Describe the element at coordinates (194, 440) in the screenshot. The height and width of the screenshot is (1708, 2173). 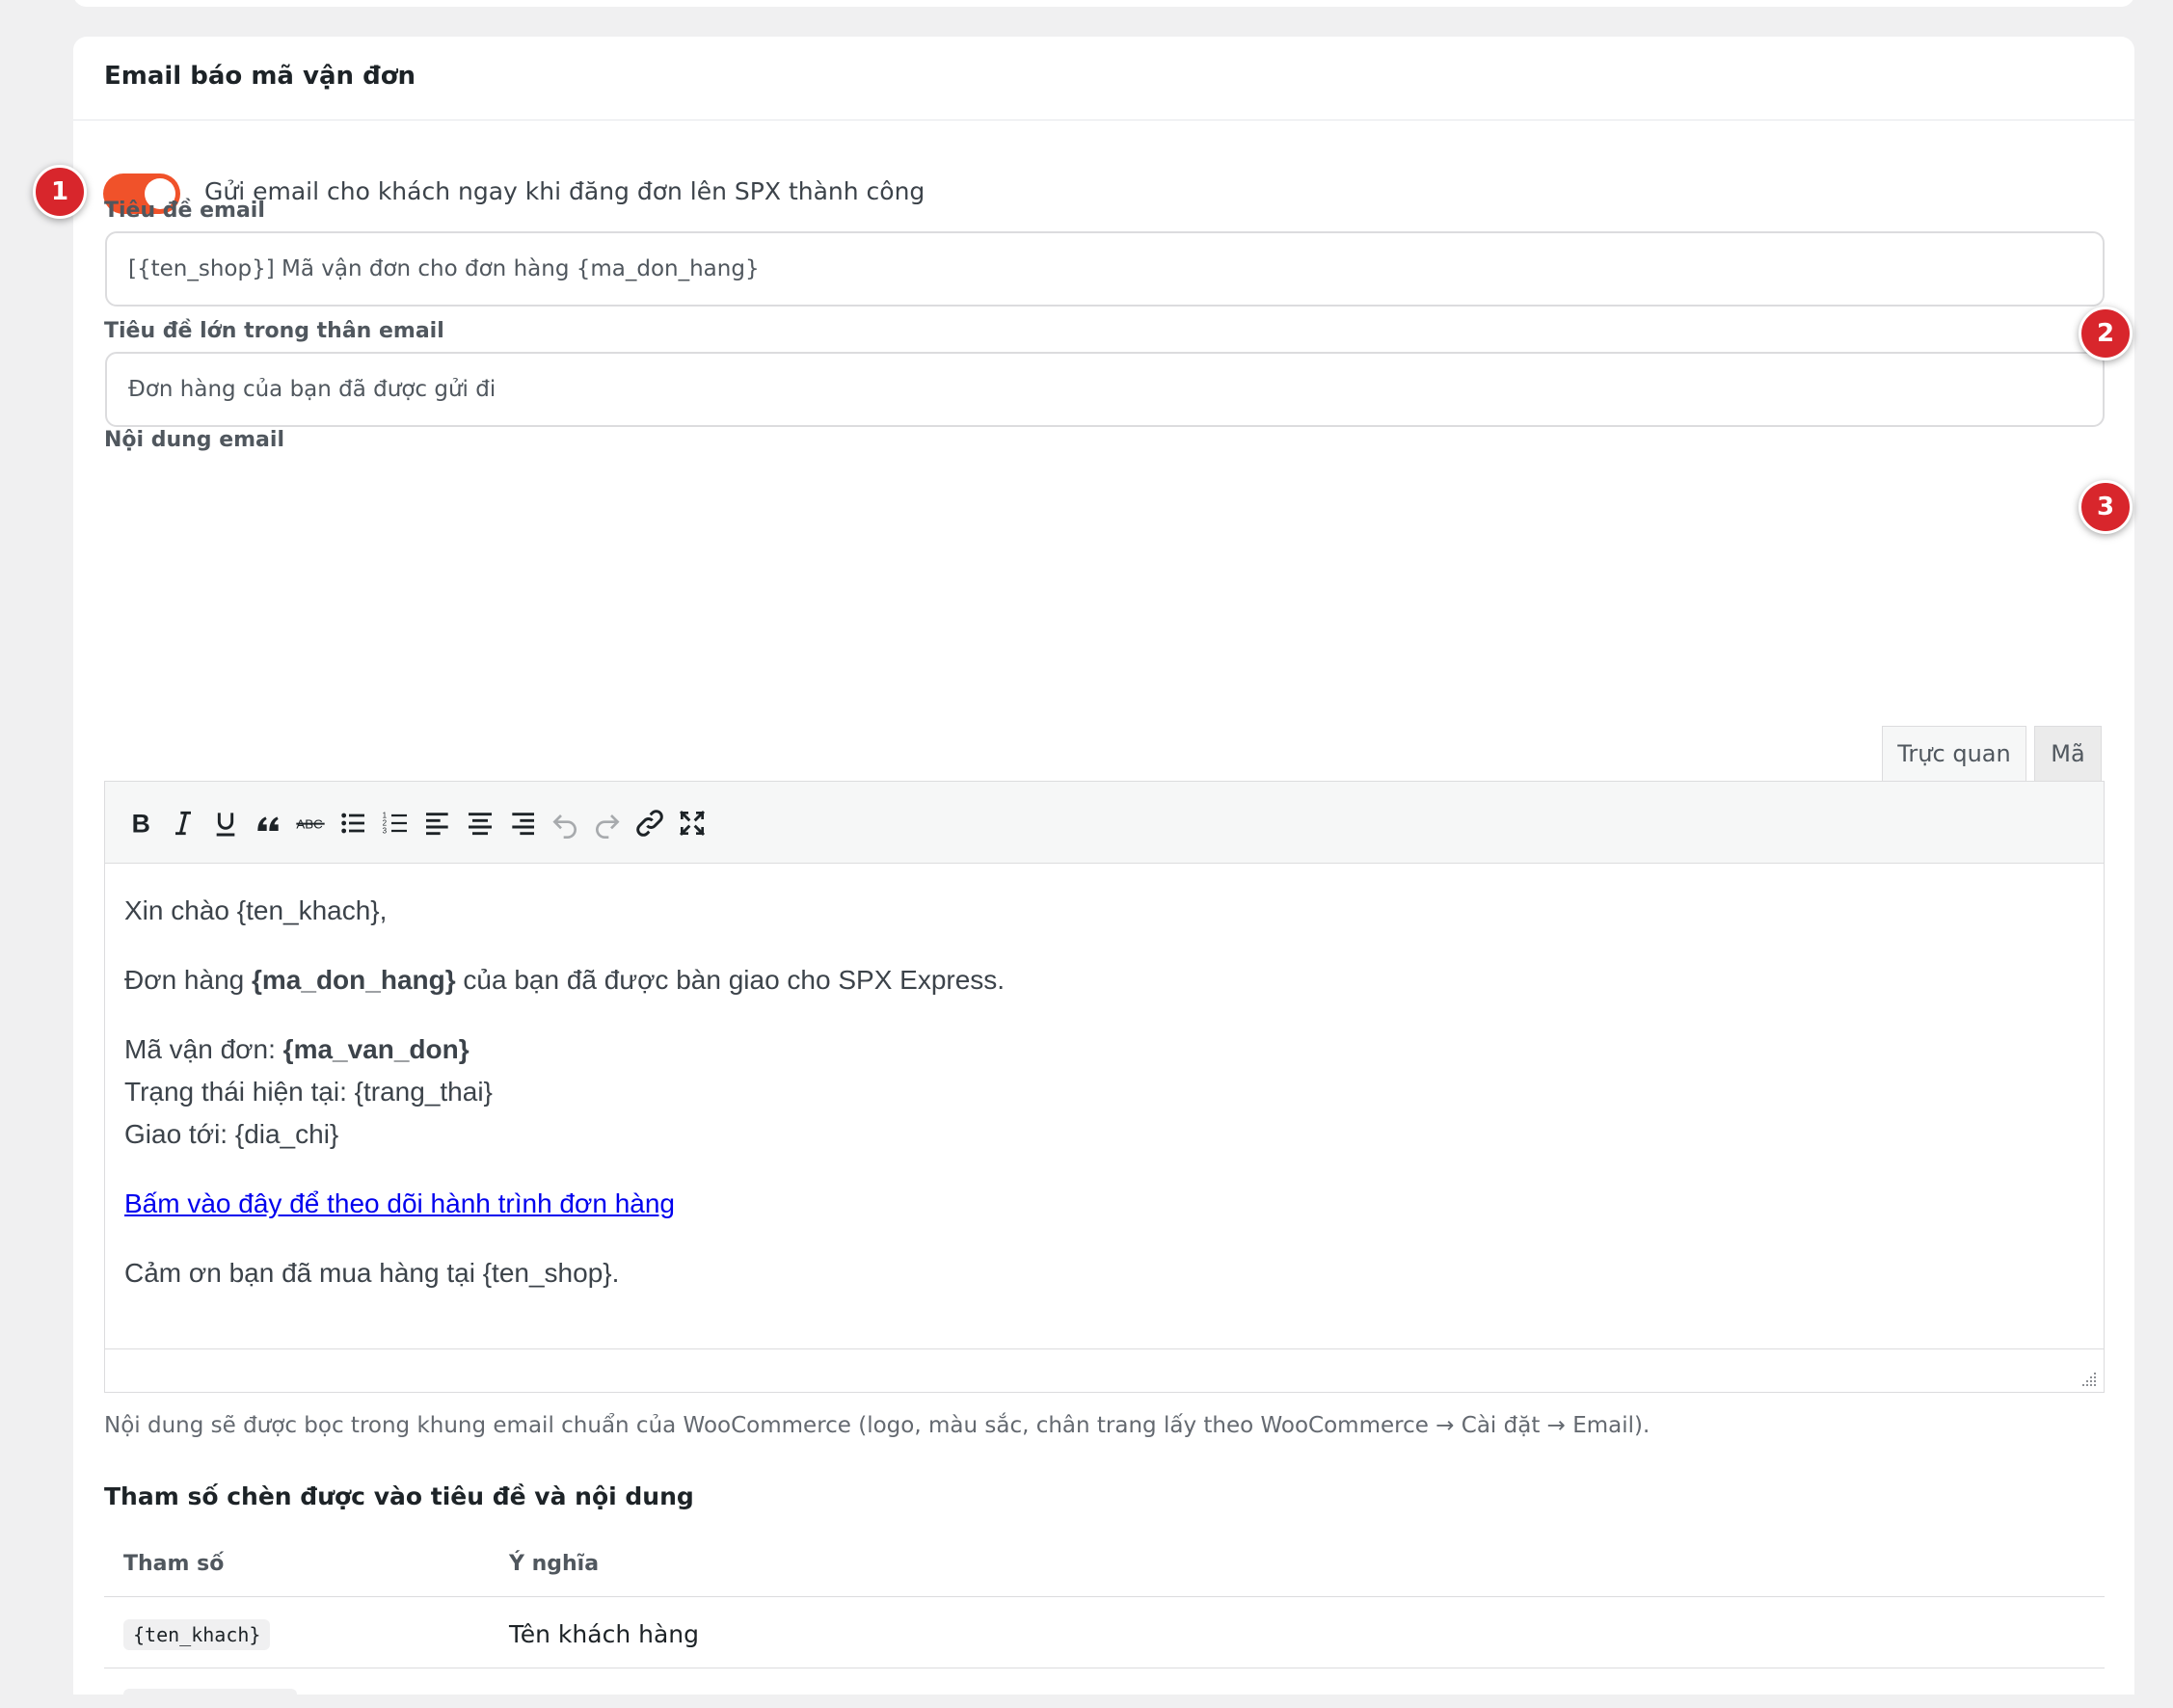
I see `body-label: Nội dung email` at that location.